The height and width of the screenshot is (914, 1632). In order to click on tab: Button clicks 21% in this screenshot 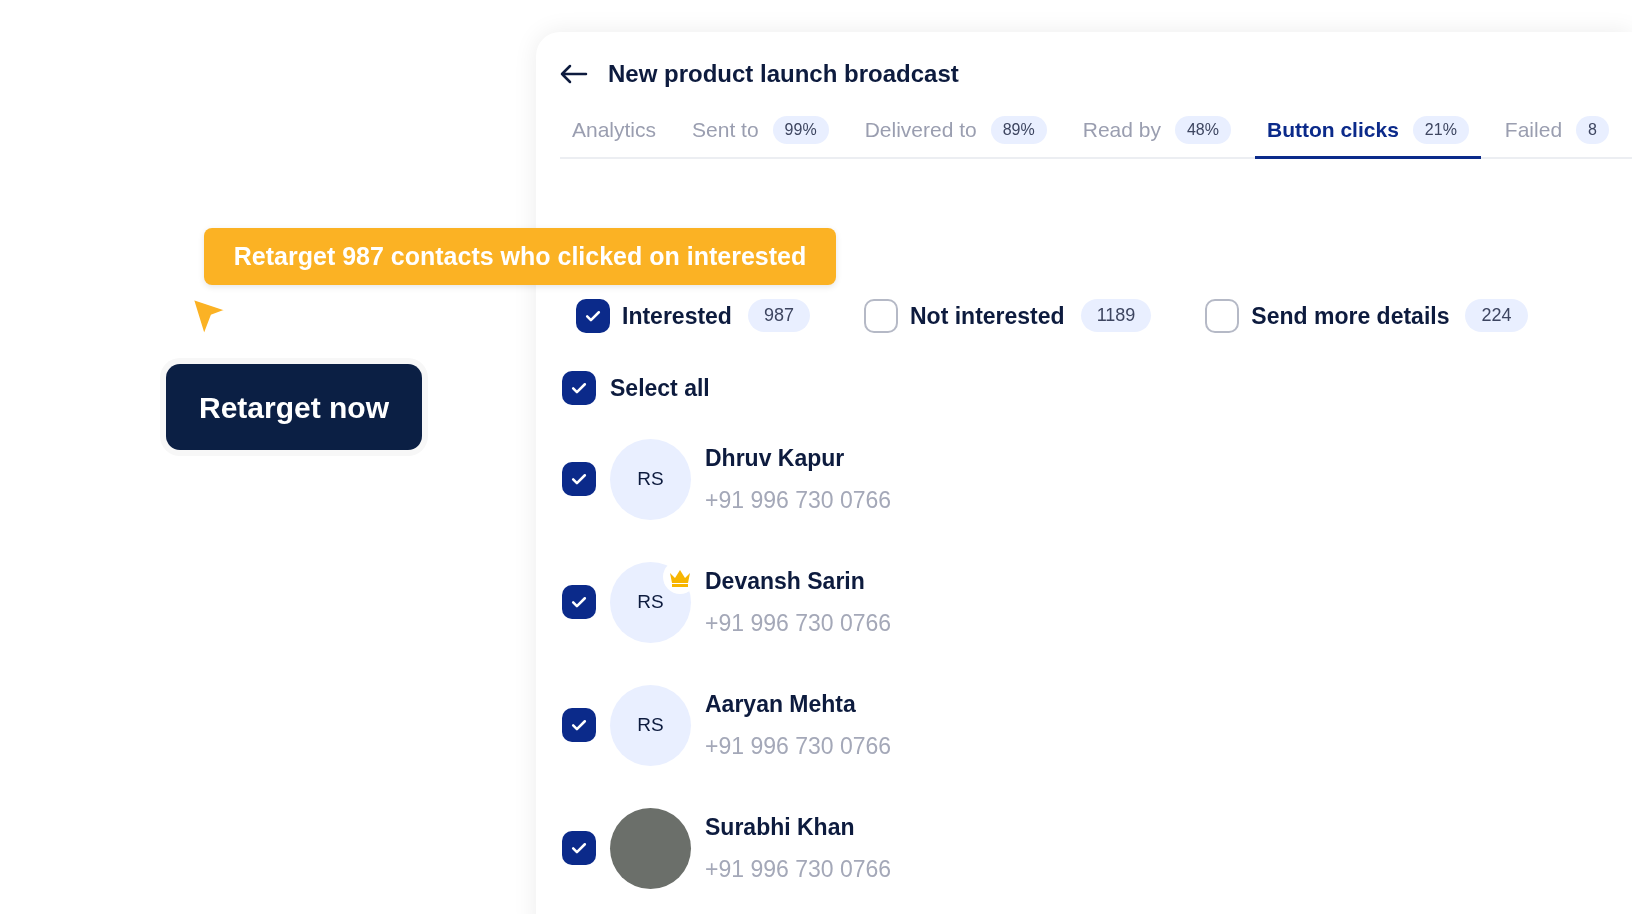, I will do `click(1367, 136)`.